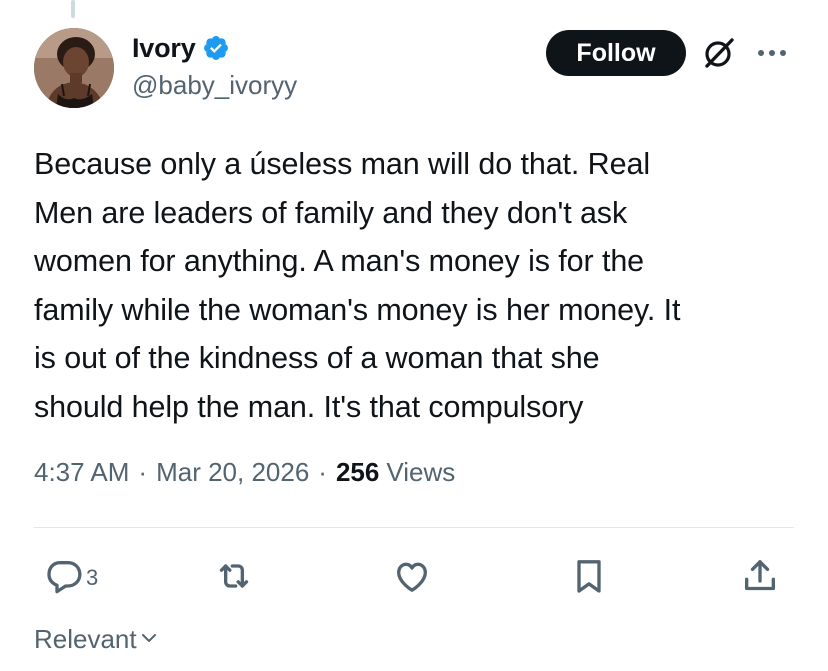 This screenshot has width=828, height=671. I want to click on bookmark-icon, so click(589, 578).